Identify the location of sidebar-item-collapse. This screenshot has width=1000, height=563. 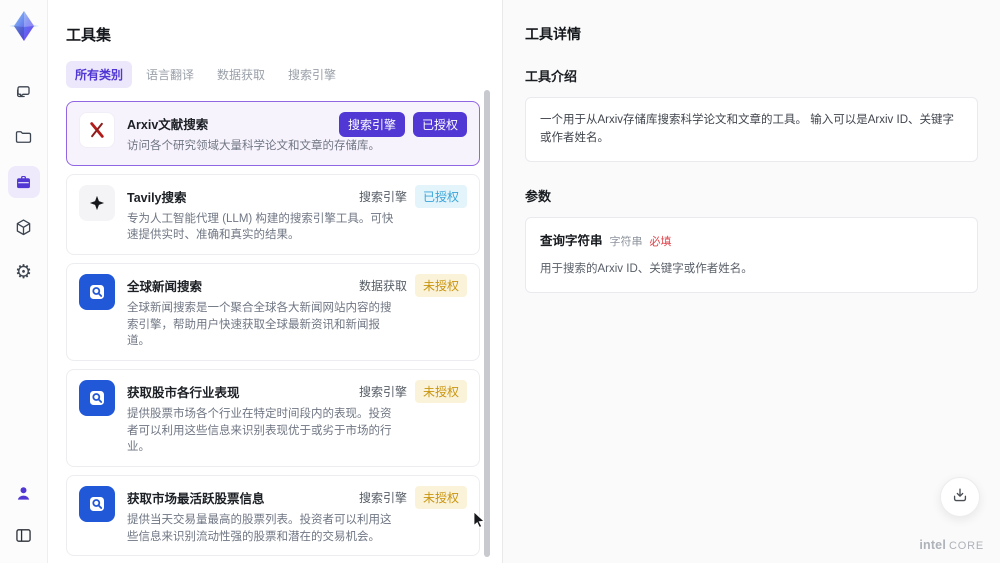
(24, 535).